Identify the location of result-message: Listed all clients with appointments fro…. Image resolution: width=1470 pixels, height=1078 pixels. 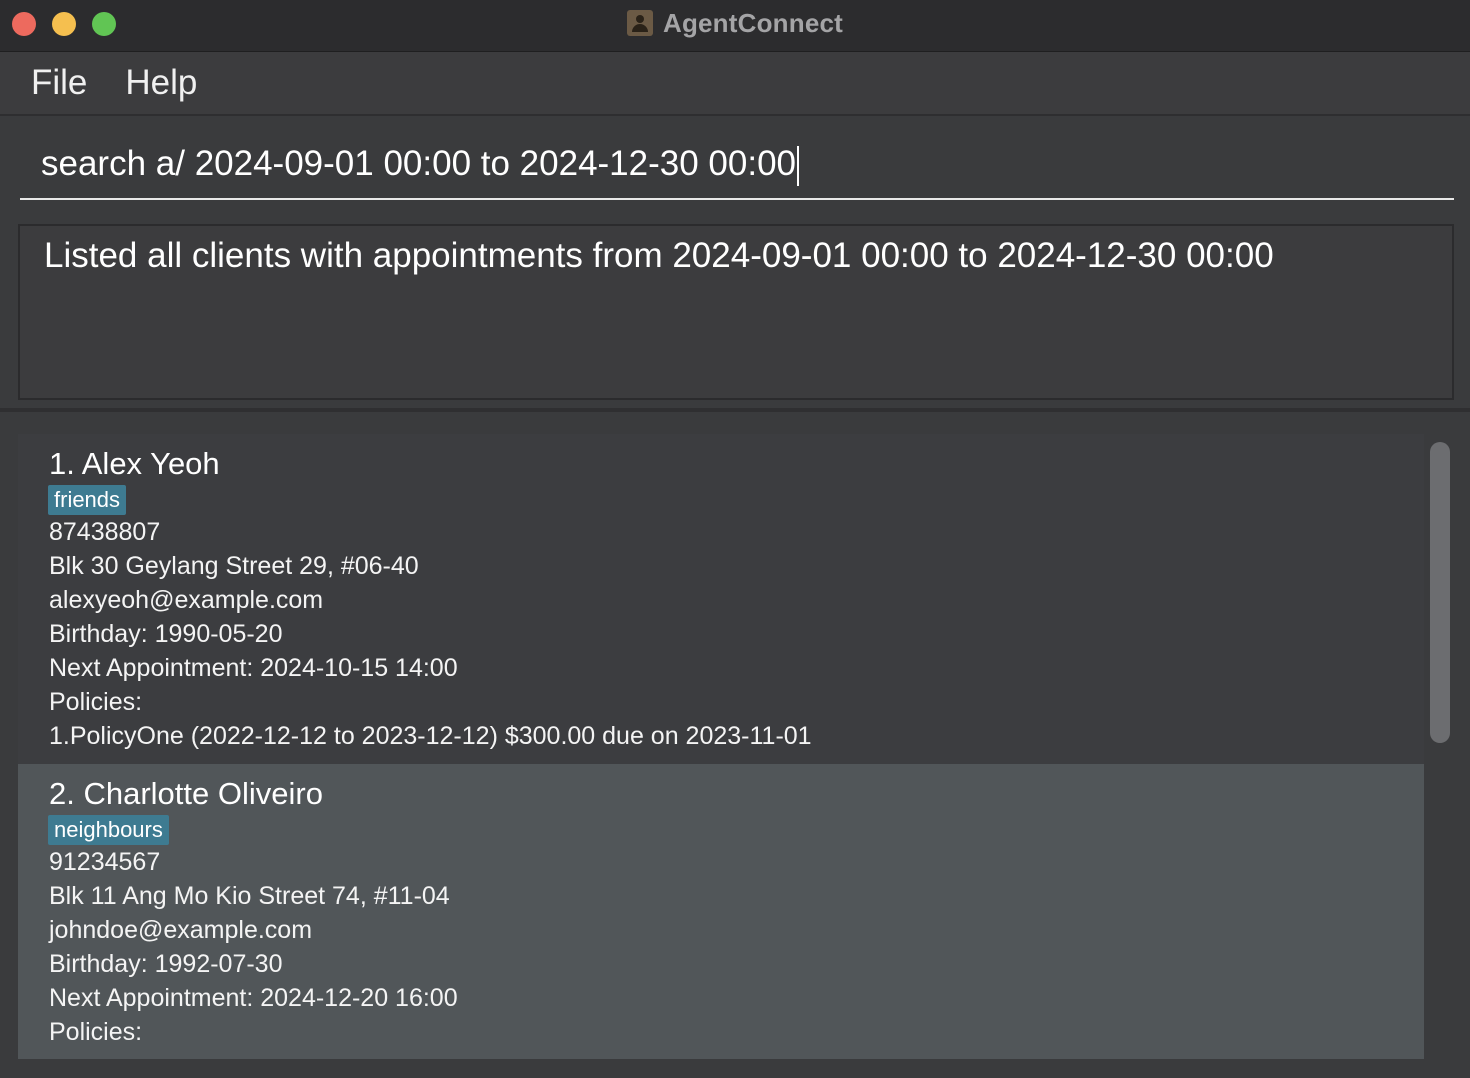
(659, 255).